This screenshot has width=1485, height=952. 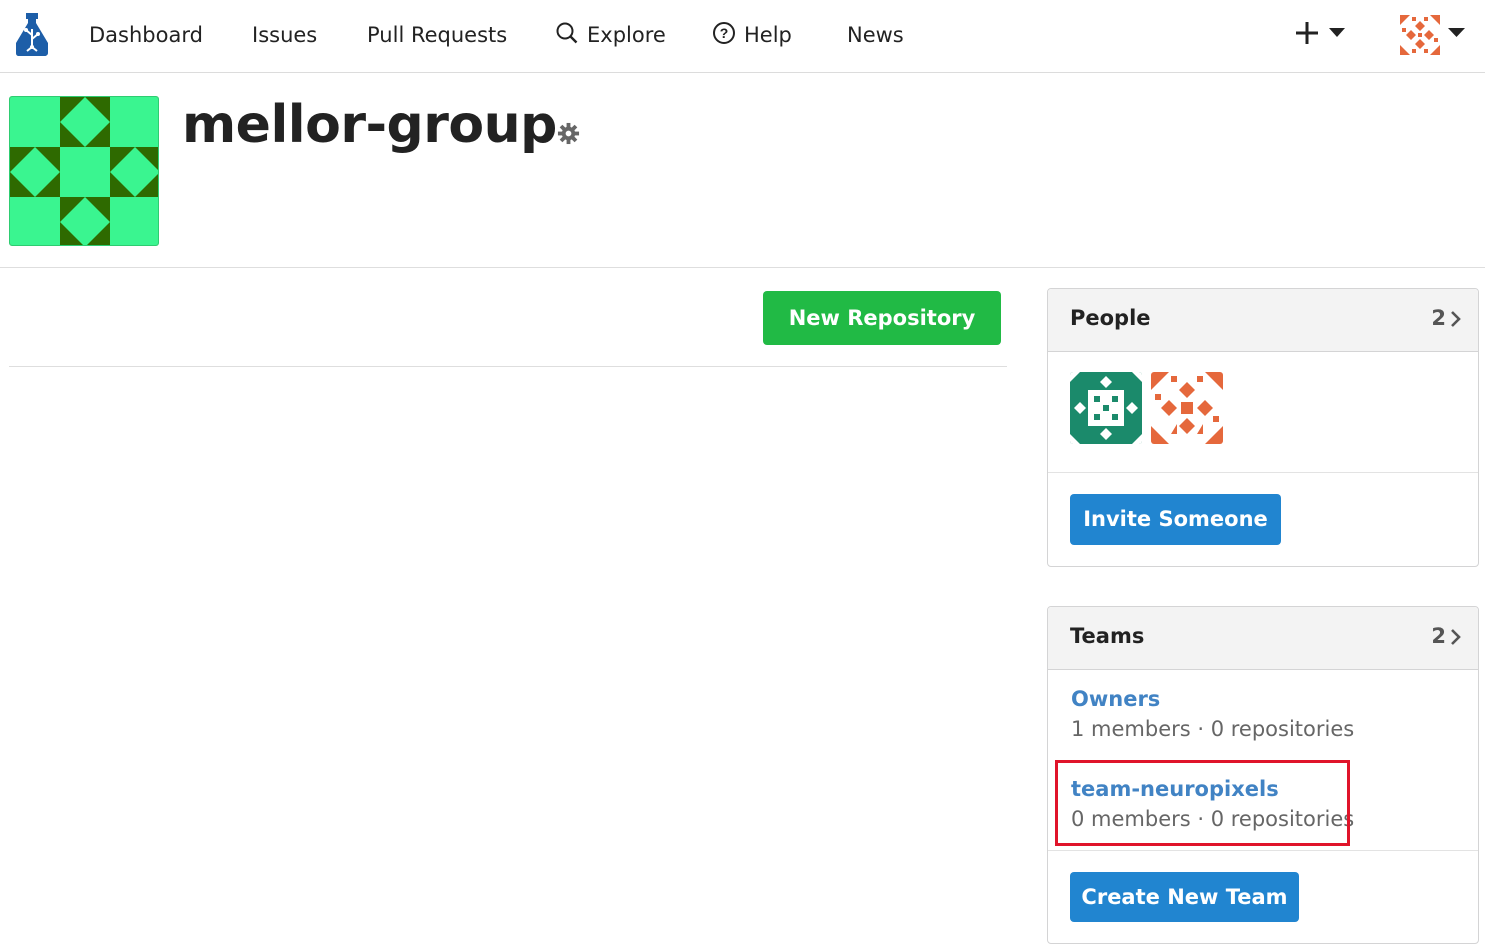 I want to click on nav-explore-label: Explore, so click(x=626, y=35).